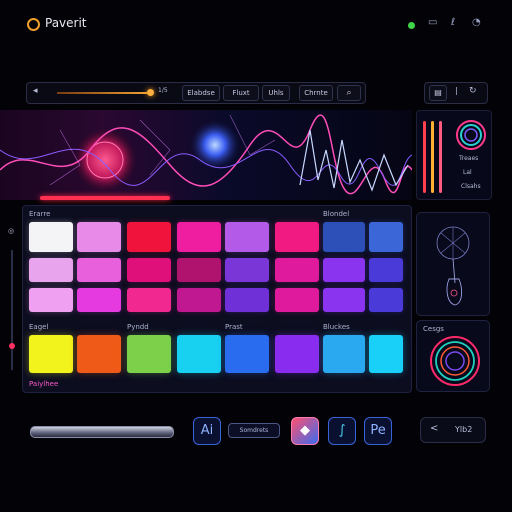 The height and width of the screenshot is (512, 512). Describe the element at coordinates (349, 93) in the screenshot. I see `search-icon: ⌕` at that location.